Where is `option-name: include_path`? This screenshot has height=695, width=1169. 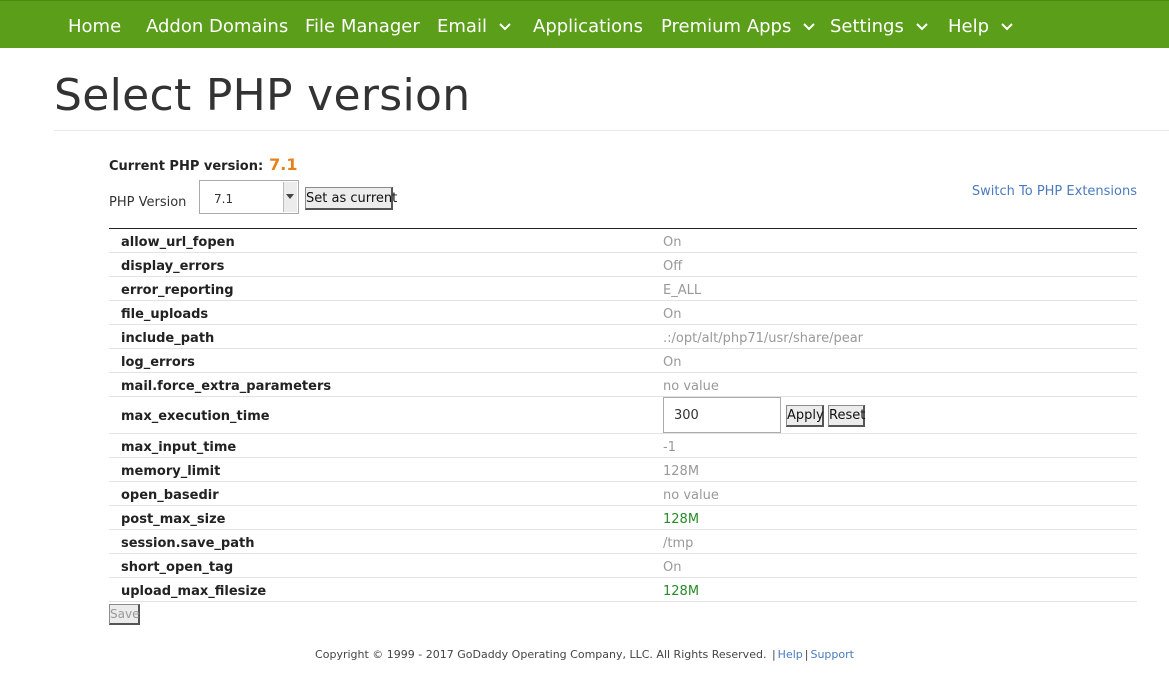 option-name: include_path is located at coordinates (168, 338).